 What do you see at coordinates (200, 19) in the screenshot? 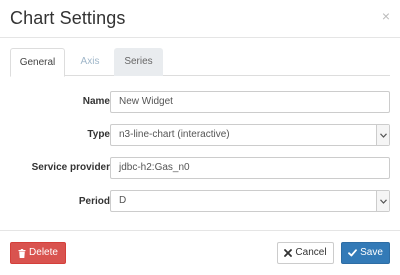
I see `dialog-header: Chart Settings ×` at bounding box center [200, 19].